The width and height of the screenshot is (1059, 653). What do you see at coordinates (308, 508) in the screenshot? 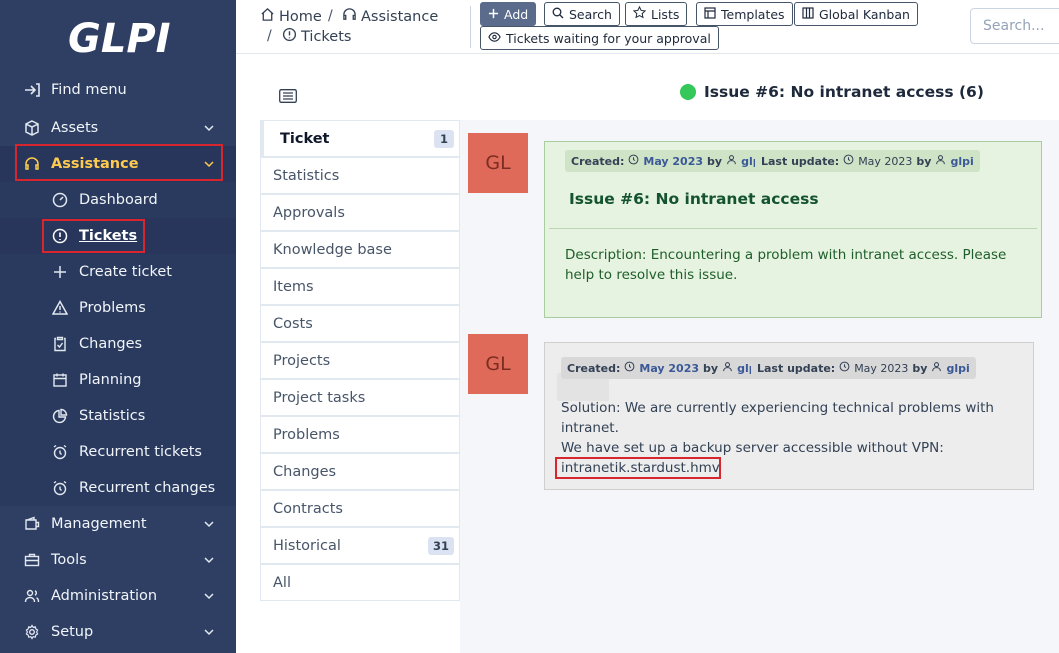
I see `tab-label: Contracts` at bounding box center [308, 508].